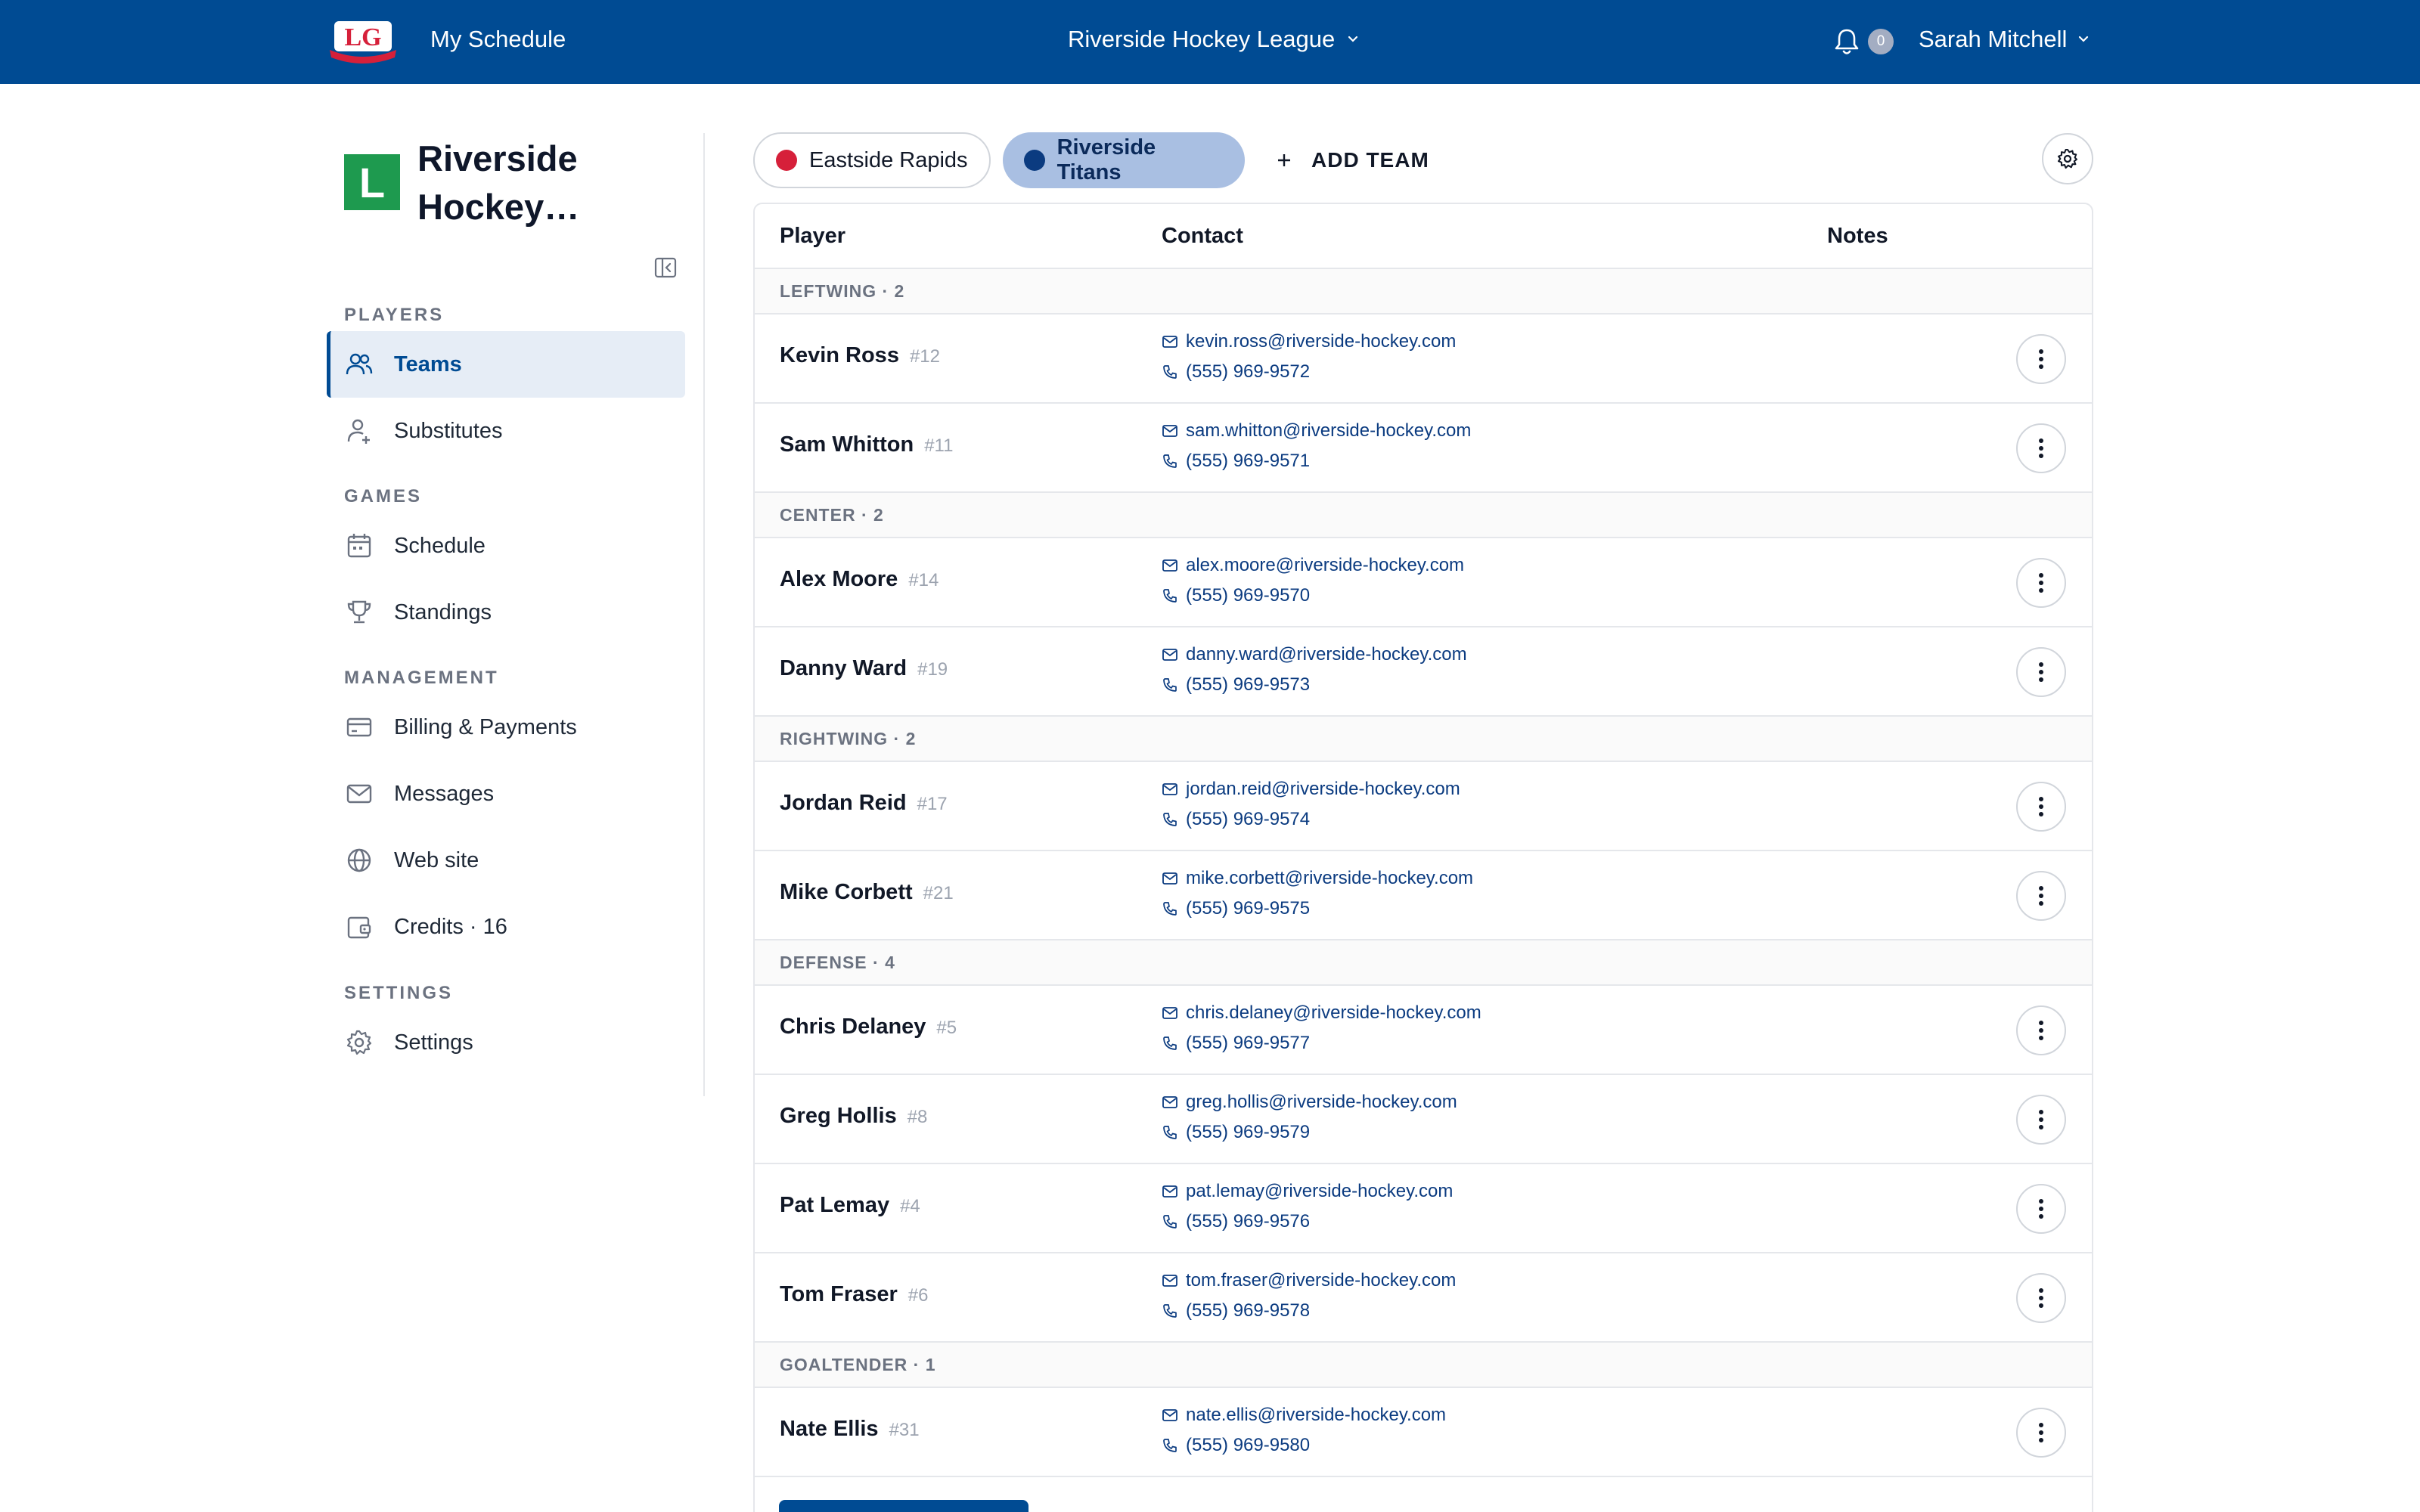 The width and height of the screenshot is (2420, 1512). I want to click on player-email: danny.ward@riverside-hockey.com, so click(1326, 654).